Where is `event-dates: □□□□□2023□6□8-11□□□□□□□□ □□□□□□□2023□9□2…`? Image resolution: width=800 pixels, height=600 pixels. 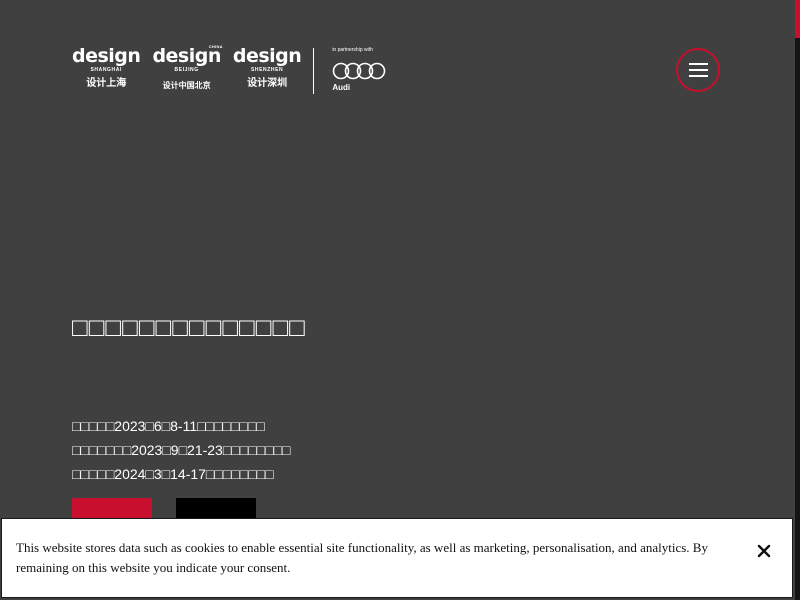
event-dates: □□□□□2023□6□8-11□□□□□□□□ □□□□□□□2023□9□2… is located at coordinates (181, 450).